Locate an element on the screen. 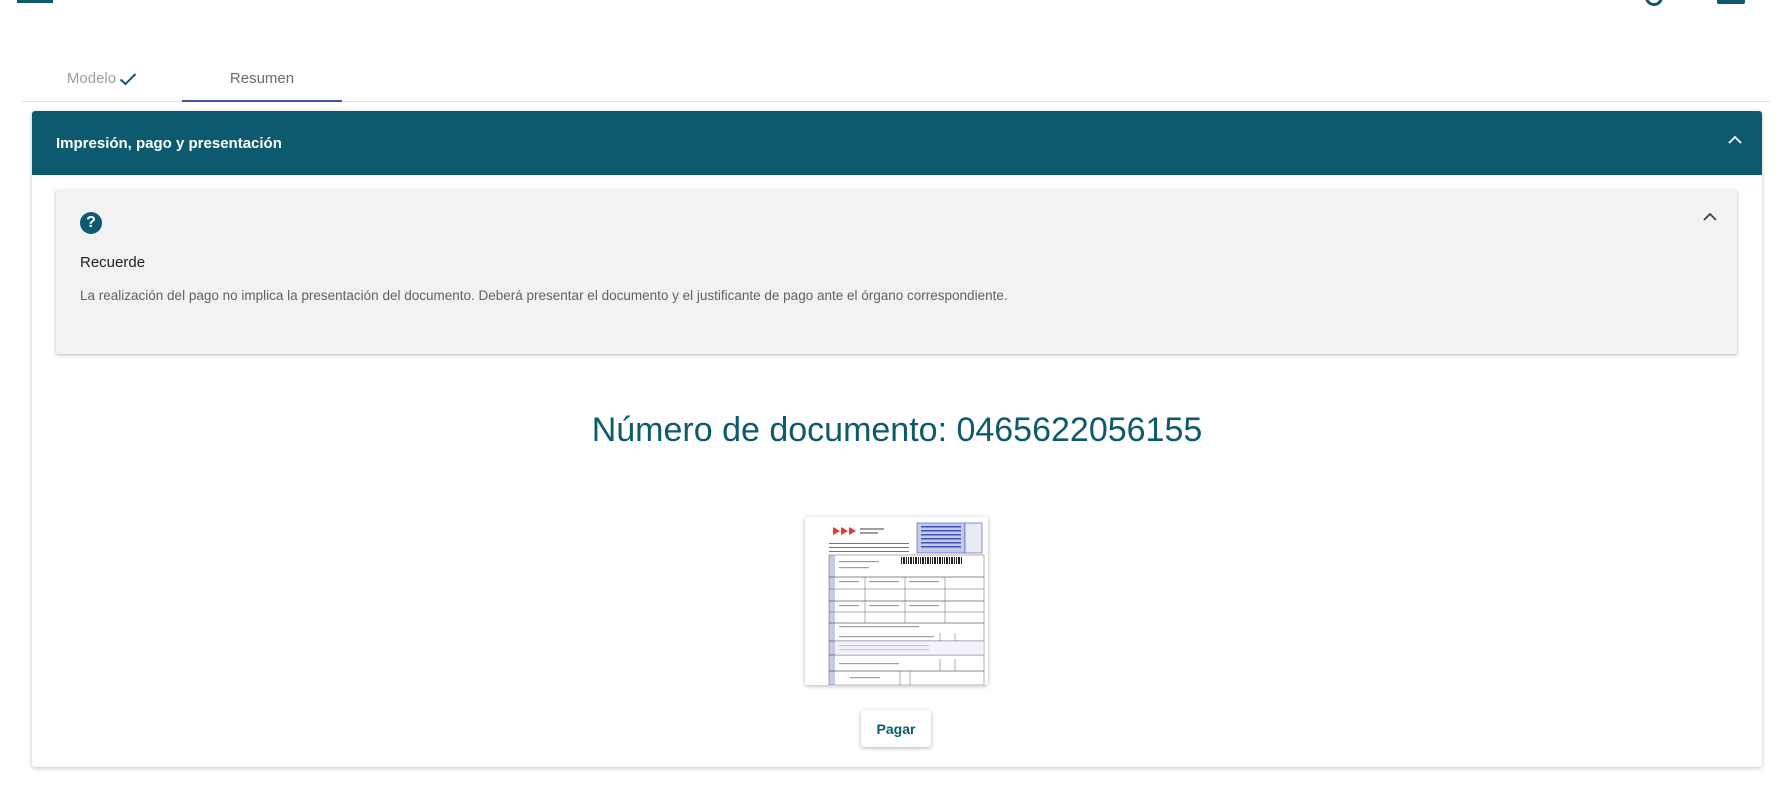  panel-title: Impresión, pago y presentación is located at coordinates (169, 143).